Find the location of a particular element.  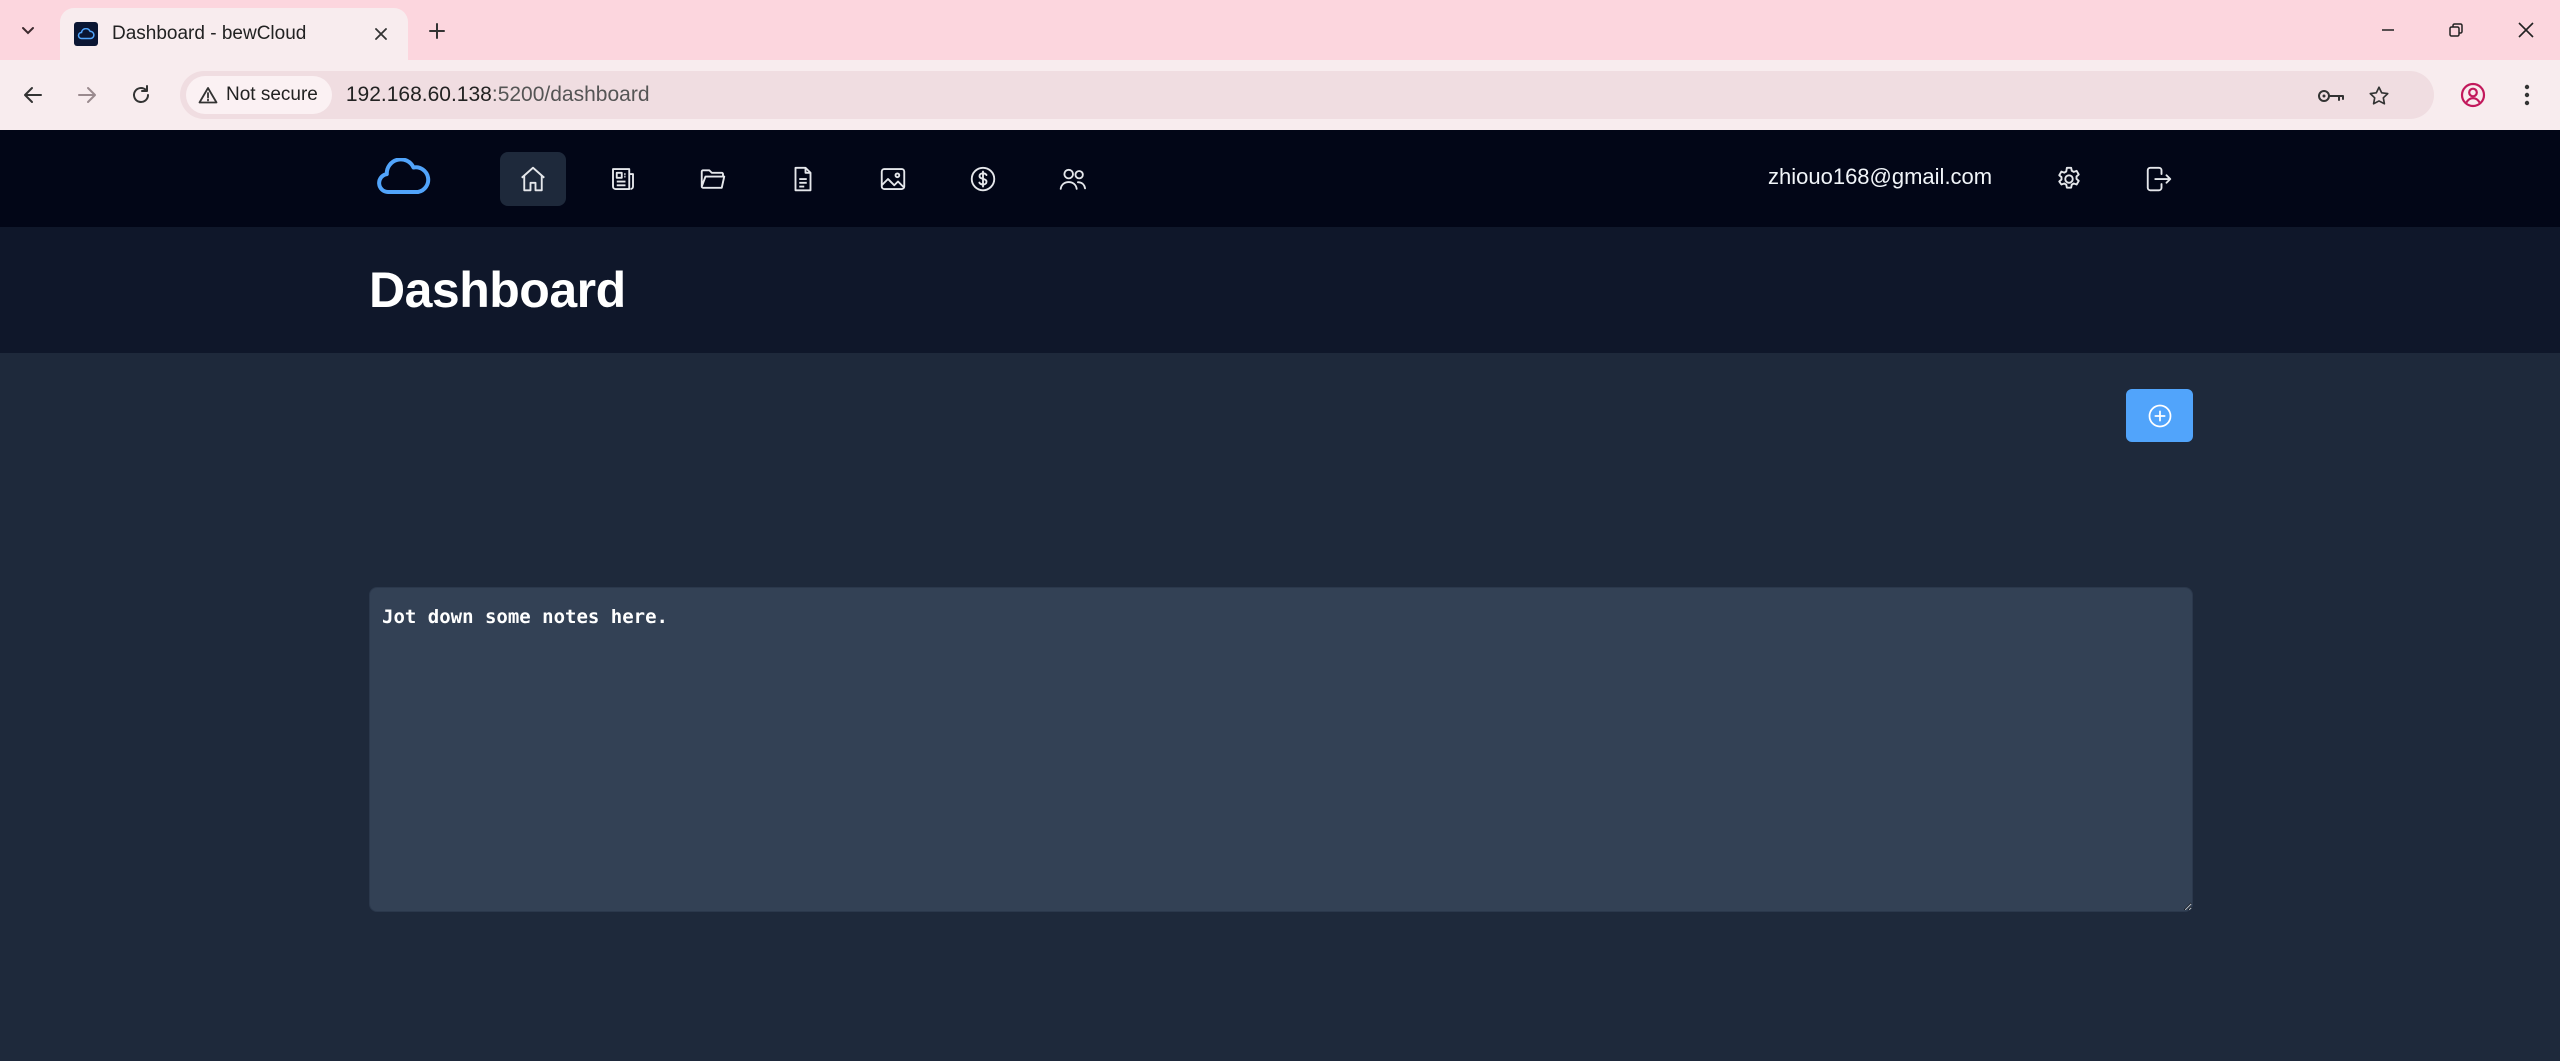

title-band: Dashboard is located at coordinates (1280, 290).